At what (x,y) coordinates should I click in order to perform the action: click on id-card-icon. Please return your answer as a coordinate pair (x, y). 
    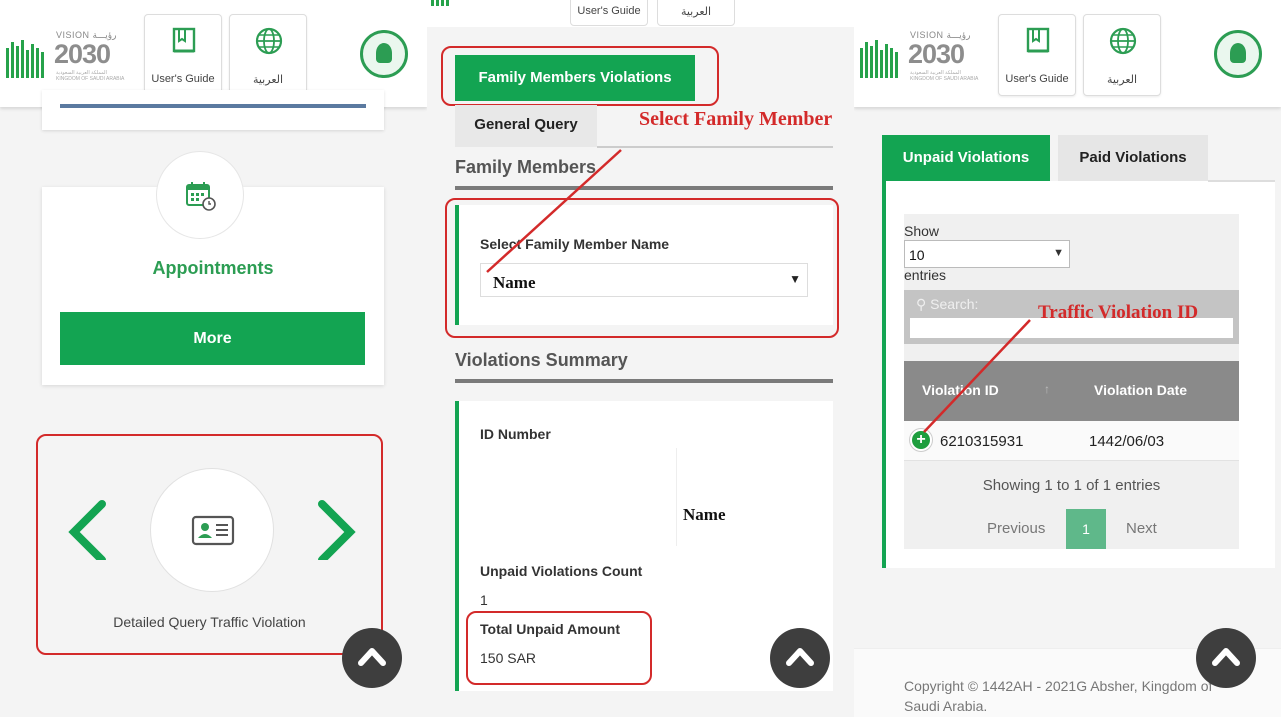
    Looking at the image, I should click on (213, 530).